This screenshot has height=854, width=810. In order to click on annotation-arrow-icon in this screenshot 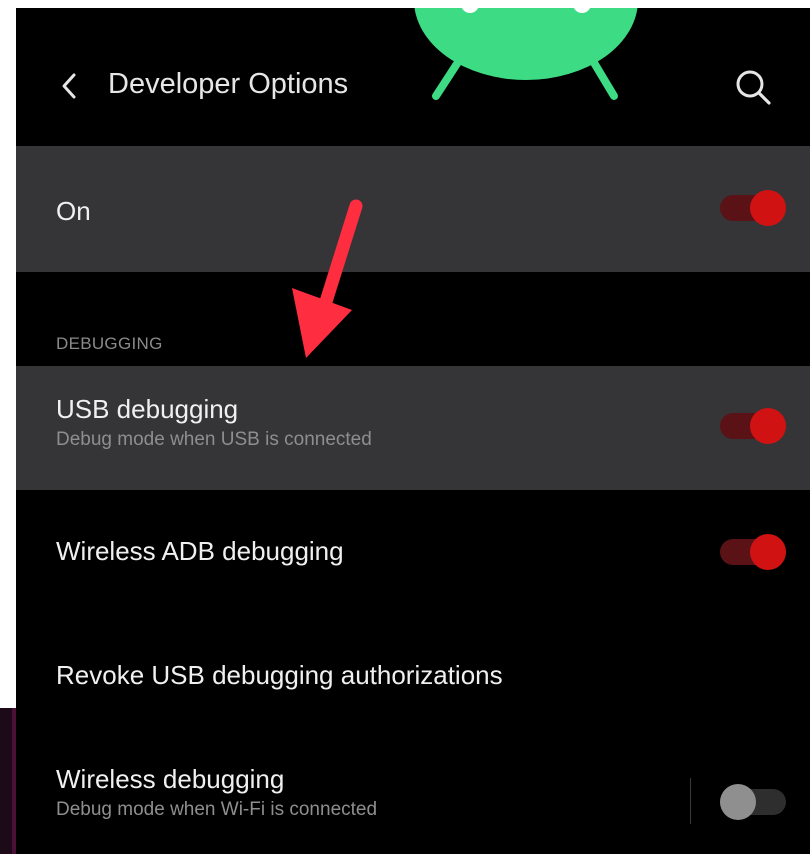, I will do `click(327, 278)`.